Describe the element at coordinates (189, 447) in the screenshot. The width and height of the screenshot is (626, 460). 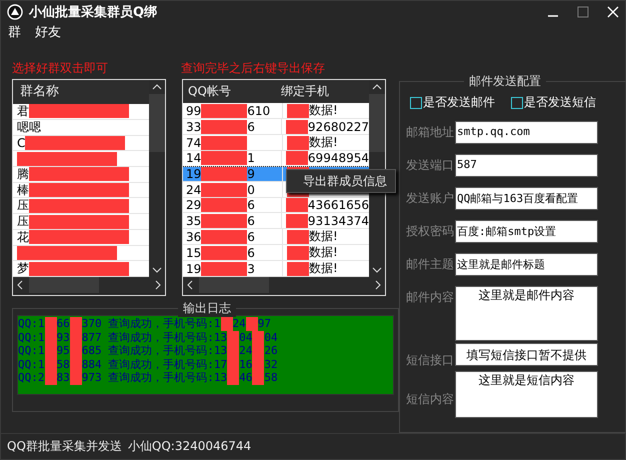
I see `status-text: 小仙QQ:3240046744` at that location.